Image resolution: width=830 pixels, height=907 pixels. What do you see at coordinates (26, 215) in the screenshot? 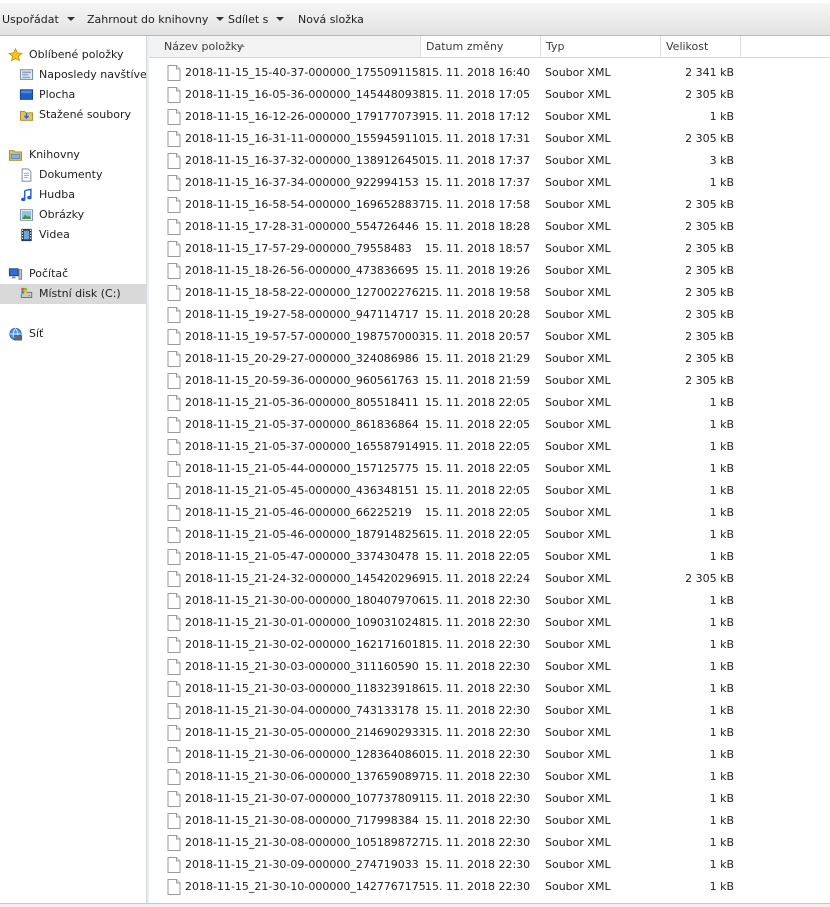
I see `pictures-icon` at bounding box center [26, 215].